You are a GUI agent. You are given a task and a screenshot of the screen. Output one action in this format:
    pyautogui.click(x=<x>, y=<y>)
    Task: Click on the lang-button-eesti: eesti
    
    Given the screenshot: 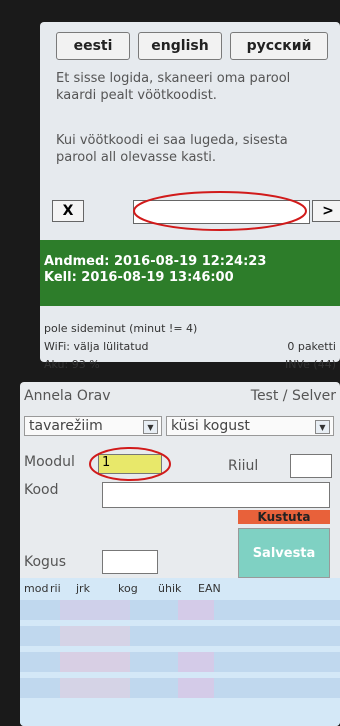 What is the action you would take?
    pyautogui.click(x=93, y=46)
    